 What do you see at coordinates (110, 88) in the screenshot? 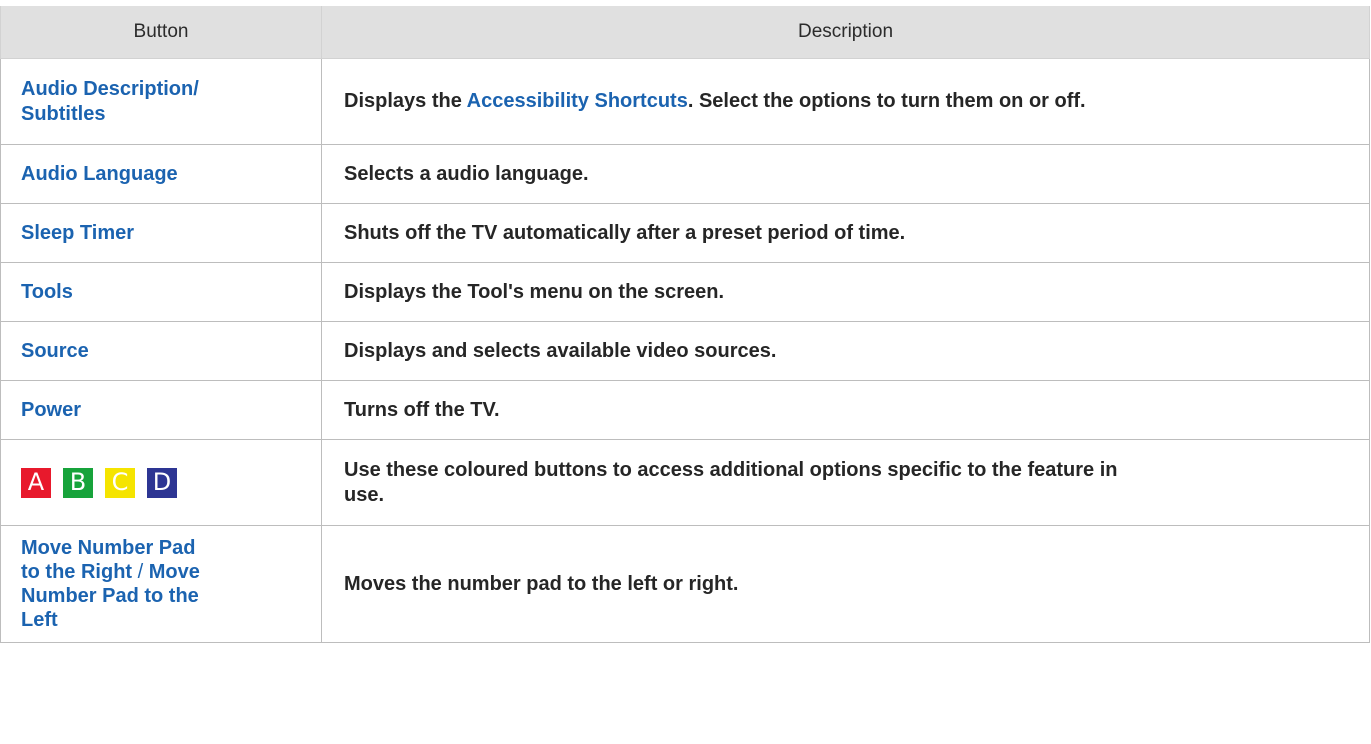
I see `button-name: Audio Description/` at bounding box center [110, 88].